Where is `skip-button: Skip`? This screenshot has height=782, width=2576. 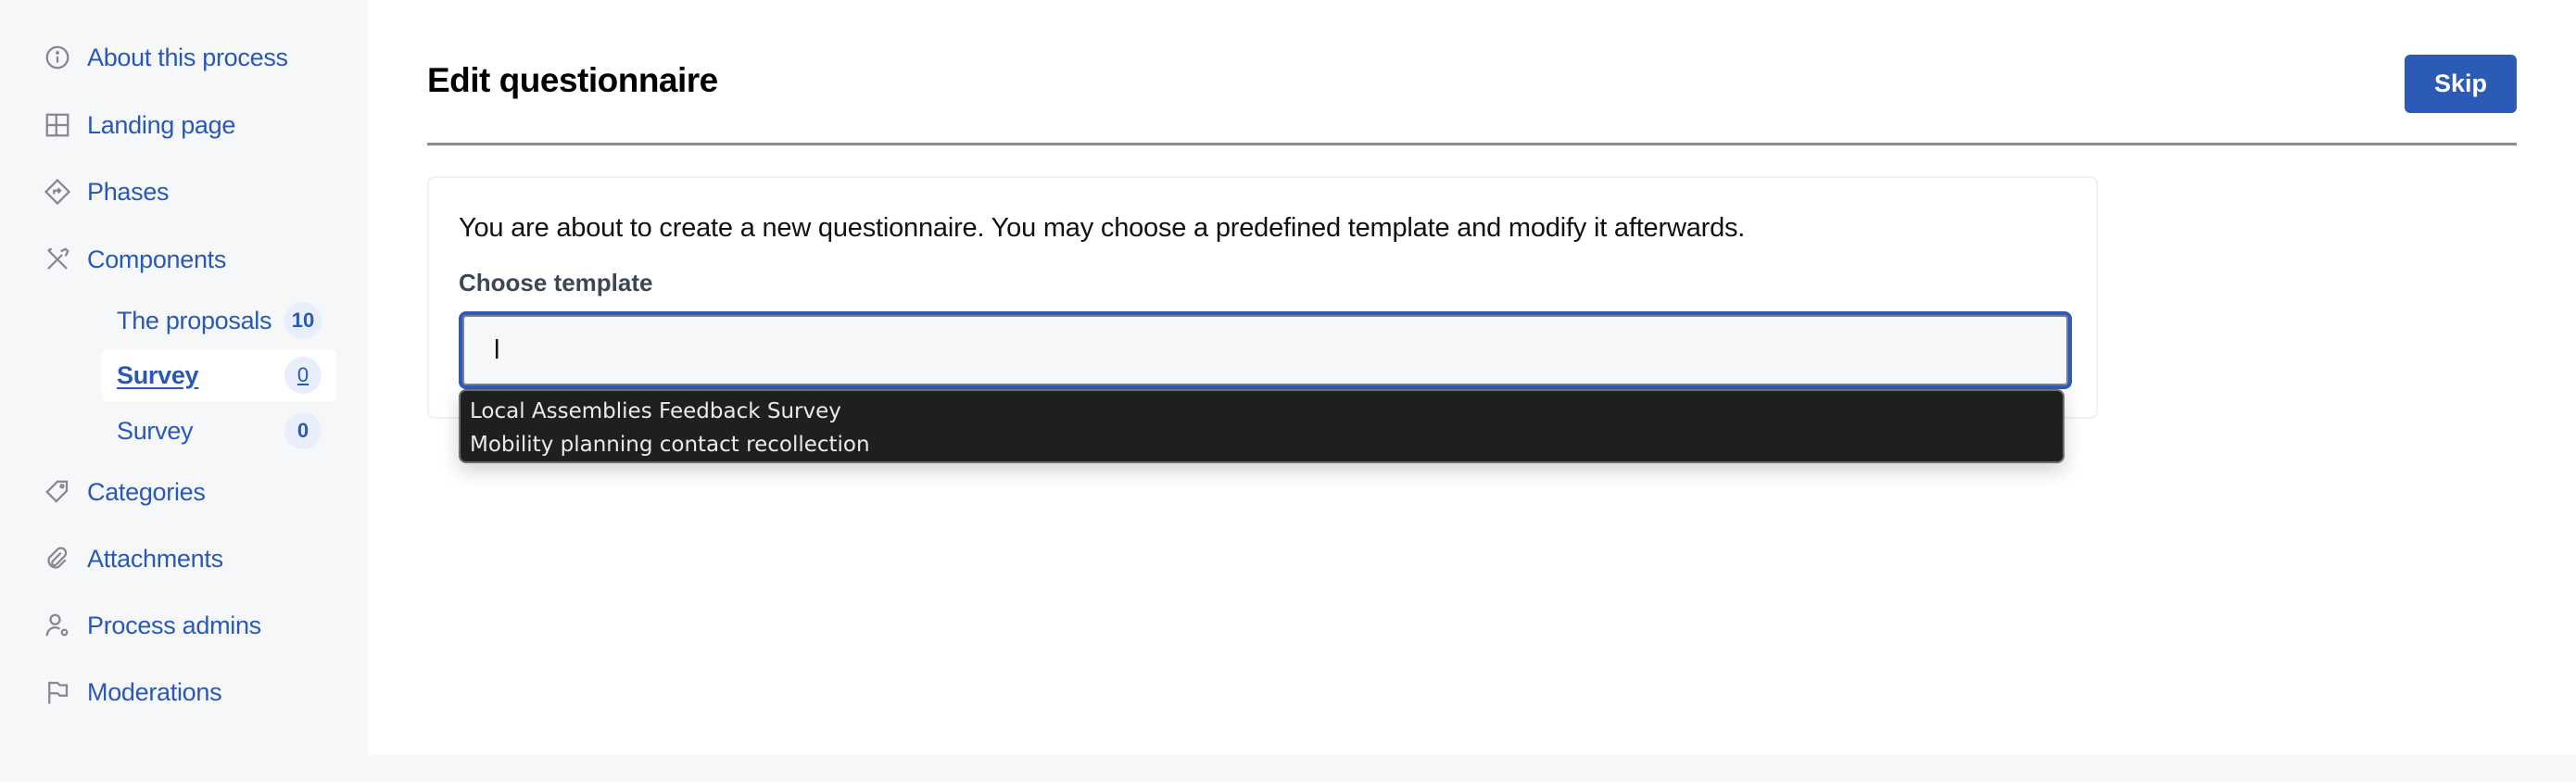
skip-button: Skip is located at coordinates (2461, 84).